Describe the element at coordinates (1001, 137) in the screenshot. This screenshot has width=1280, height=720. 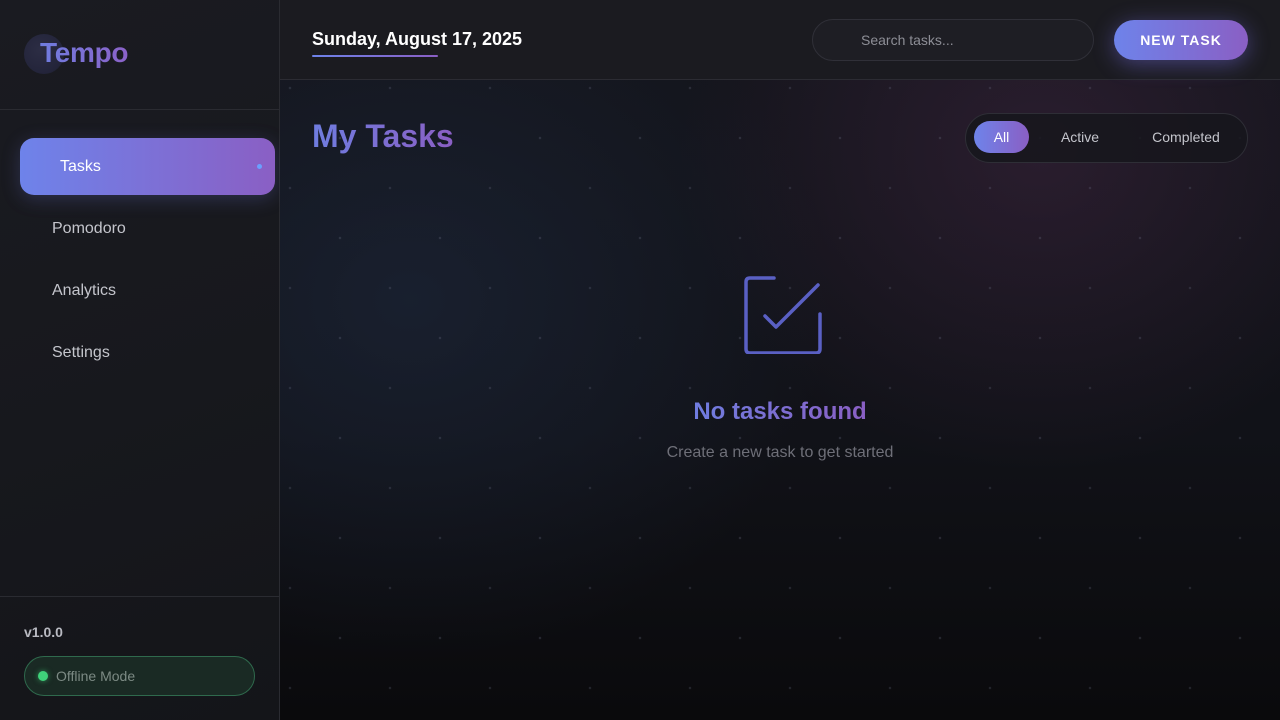
I see `filter-all: All` at that location.